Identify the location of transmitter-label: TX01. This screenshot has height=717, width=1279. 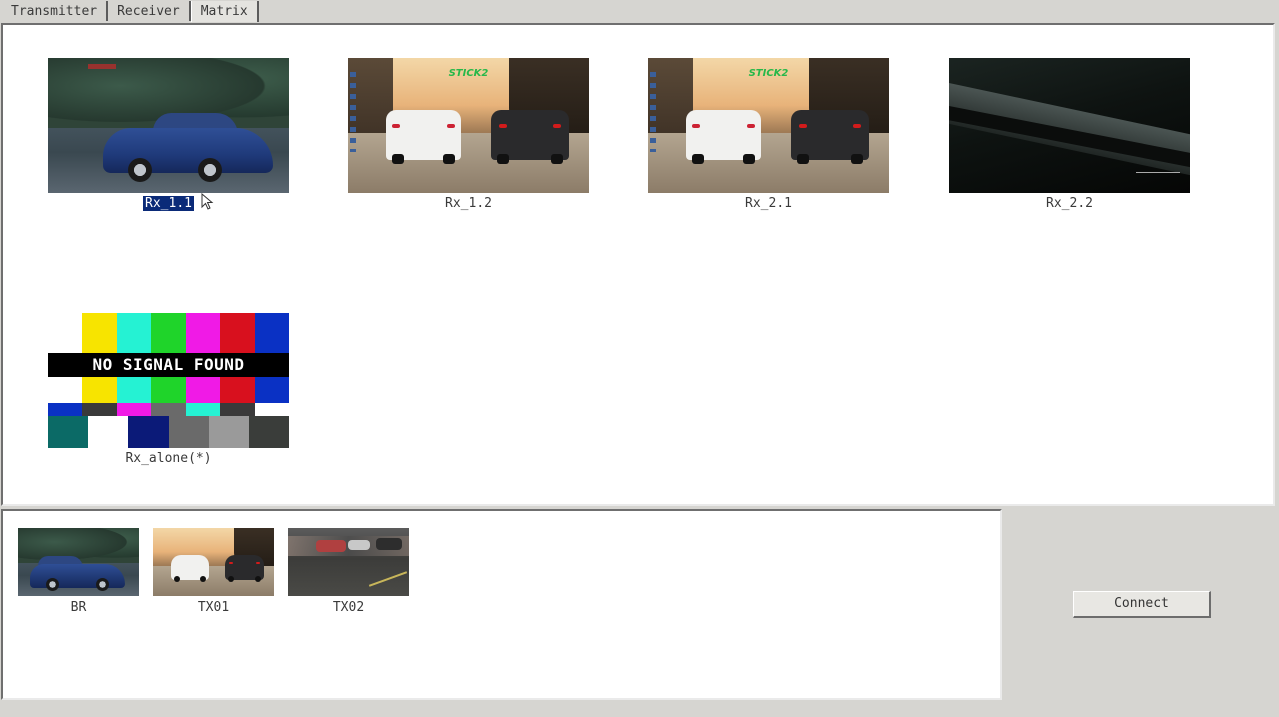
(213, 607).